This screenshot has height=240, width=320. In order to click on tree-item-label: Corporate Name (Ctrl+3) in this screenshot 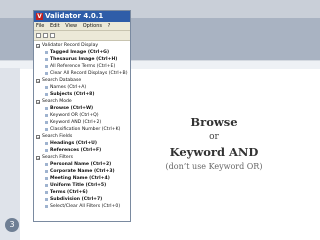, I will do `click(82, 171)`.